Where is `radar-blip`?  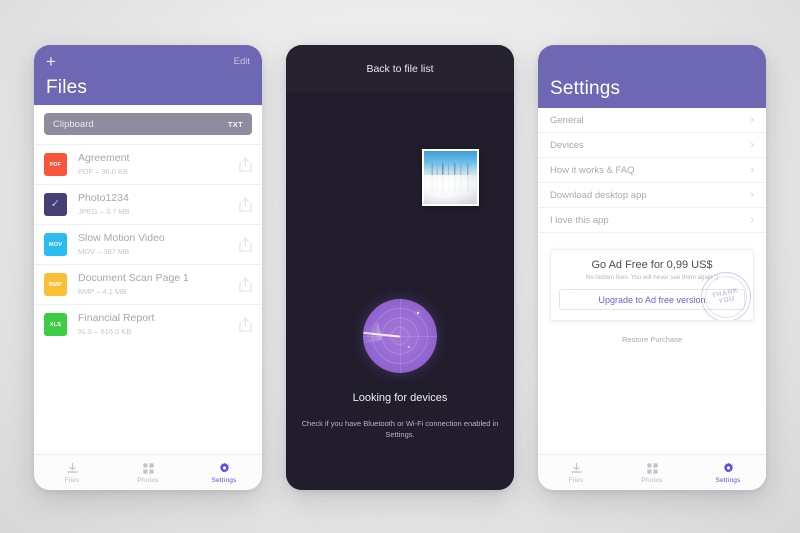 radar-blip is located at coordinates (418, 313).